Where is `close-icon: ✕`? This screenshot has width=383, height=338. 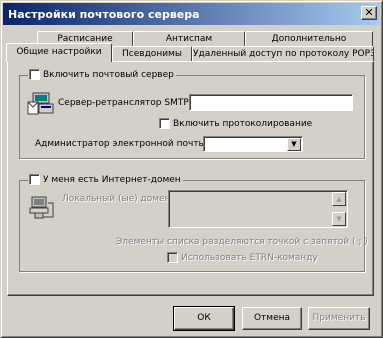
close-icon: ✕ is located at coordinates (369, 12).